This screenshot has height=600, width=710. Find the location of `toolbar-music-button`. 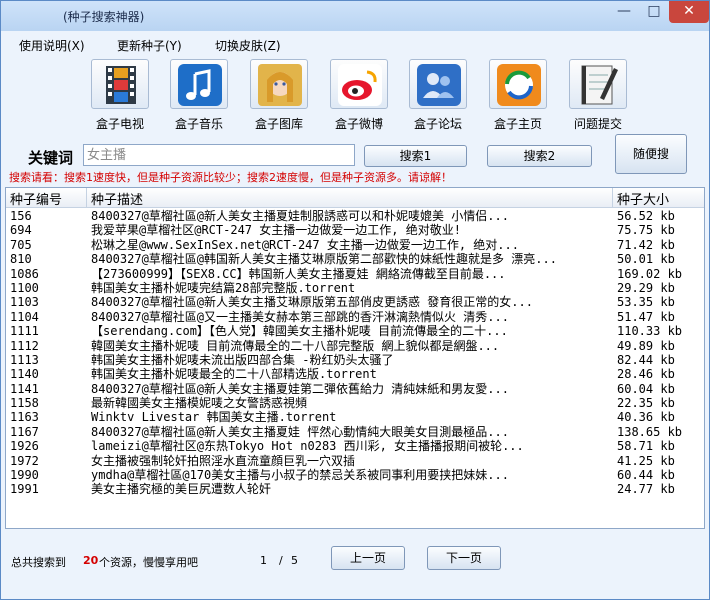

toolbar-music-button is located at coordinates (199, 84).